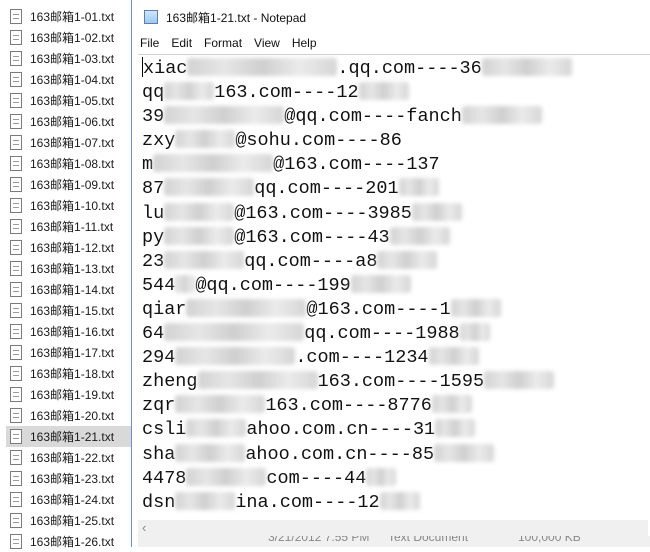  I want to click on line-suffix: com----44, so click(316, 478).